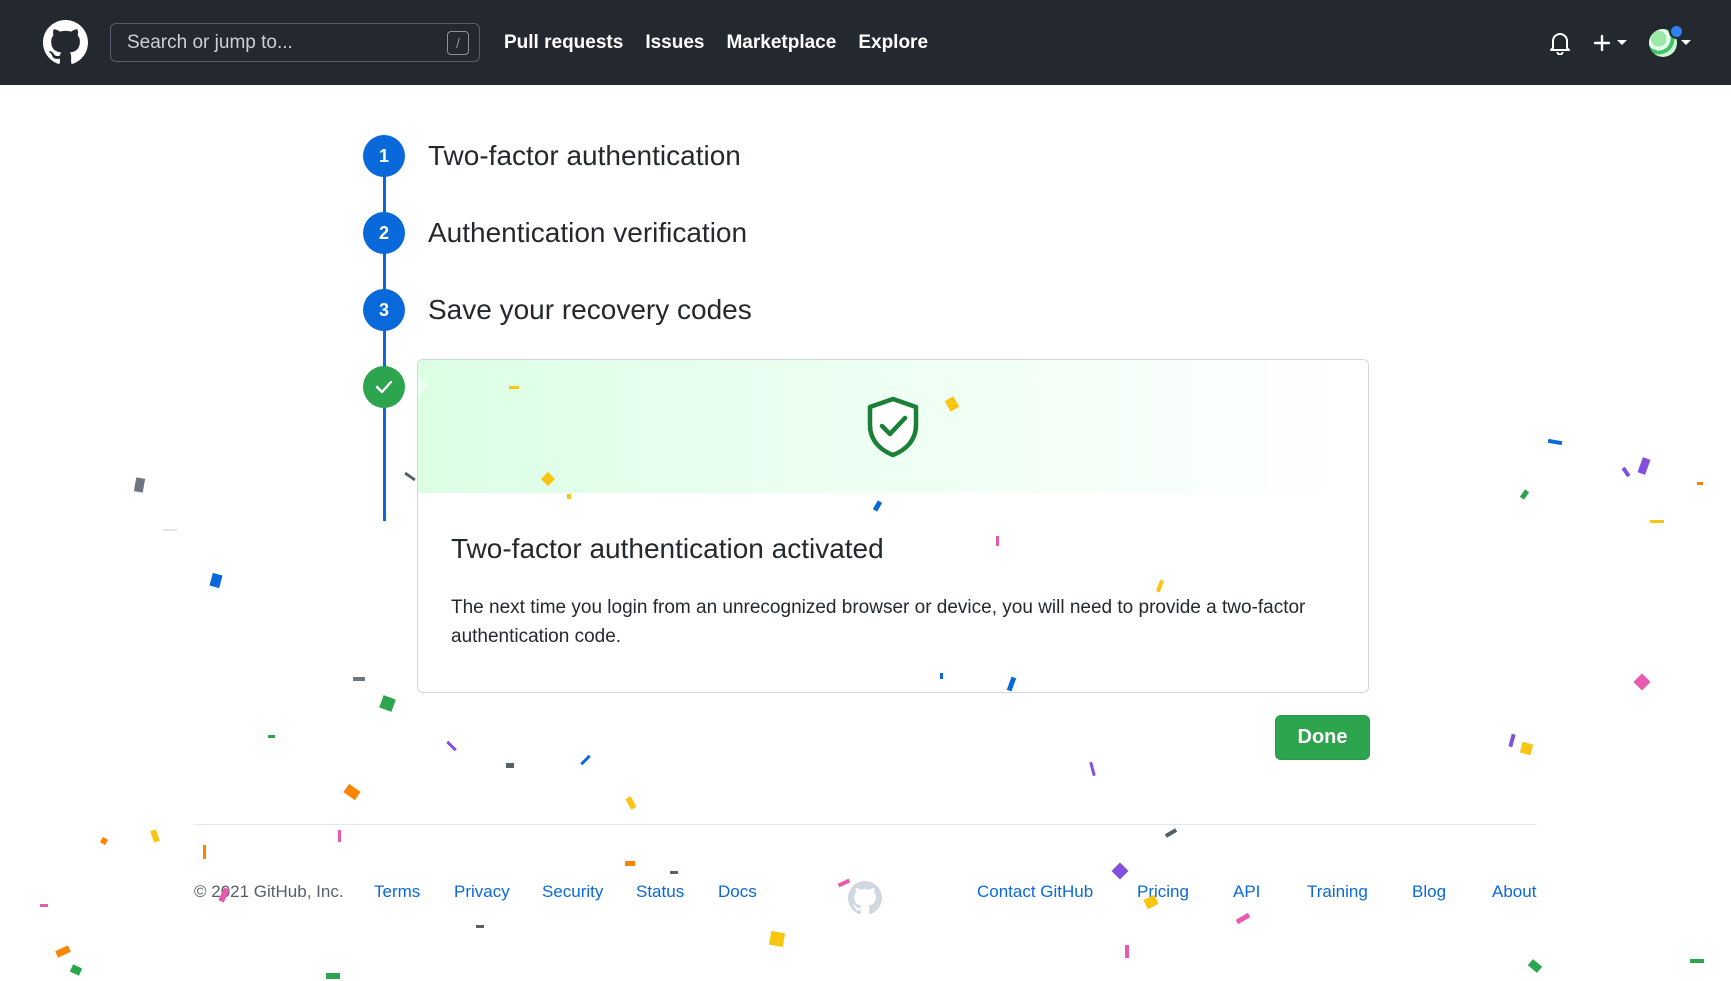 This screenshot has height=981, width=1731. I want to click on step-3: 3 Save your recovery codes, so click(557, 310).